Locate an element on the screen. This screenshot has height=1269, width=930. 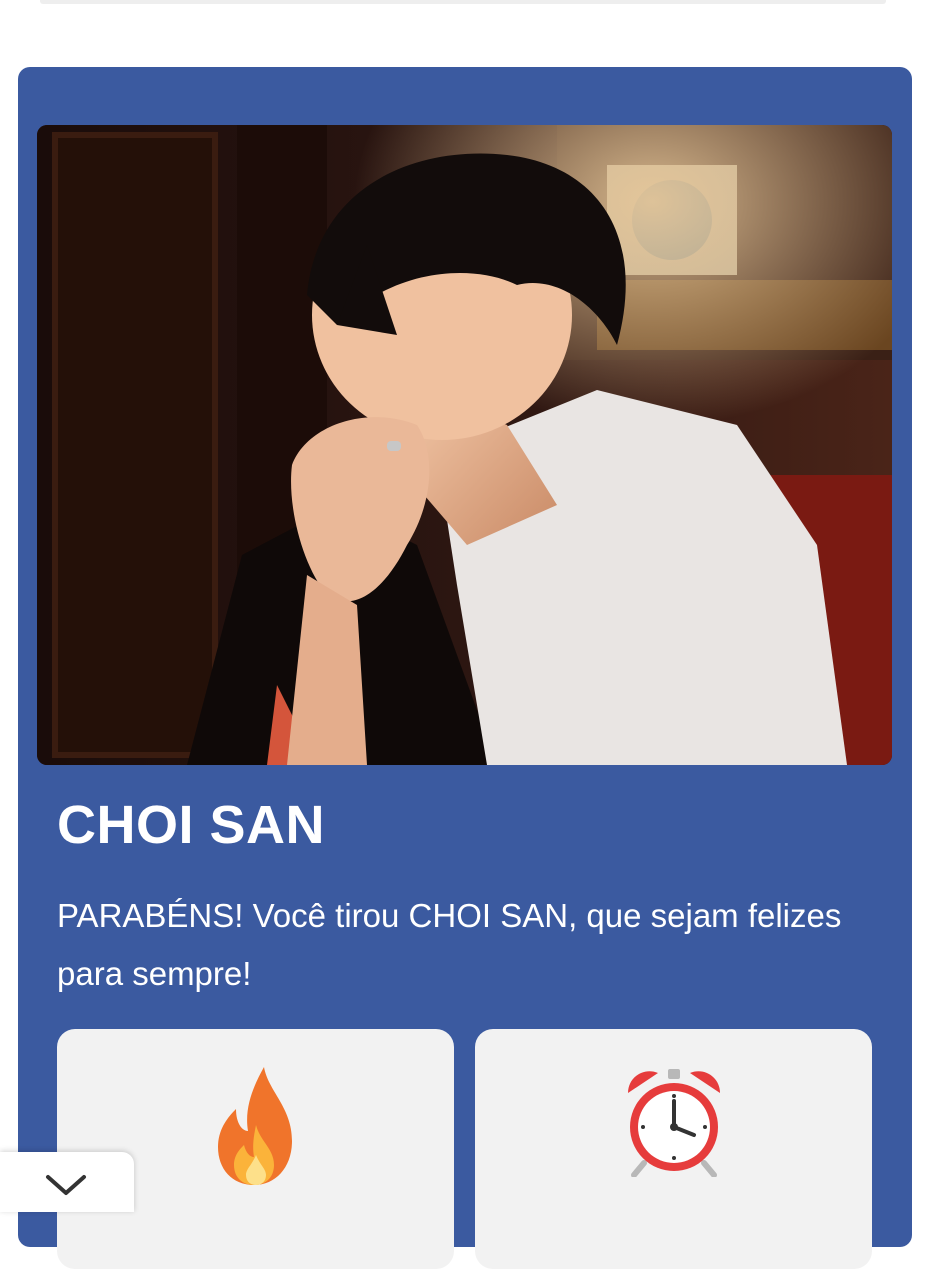
stat-card-alarm is located at coordinates (673, 1149).